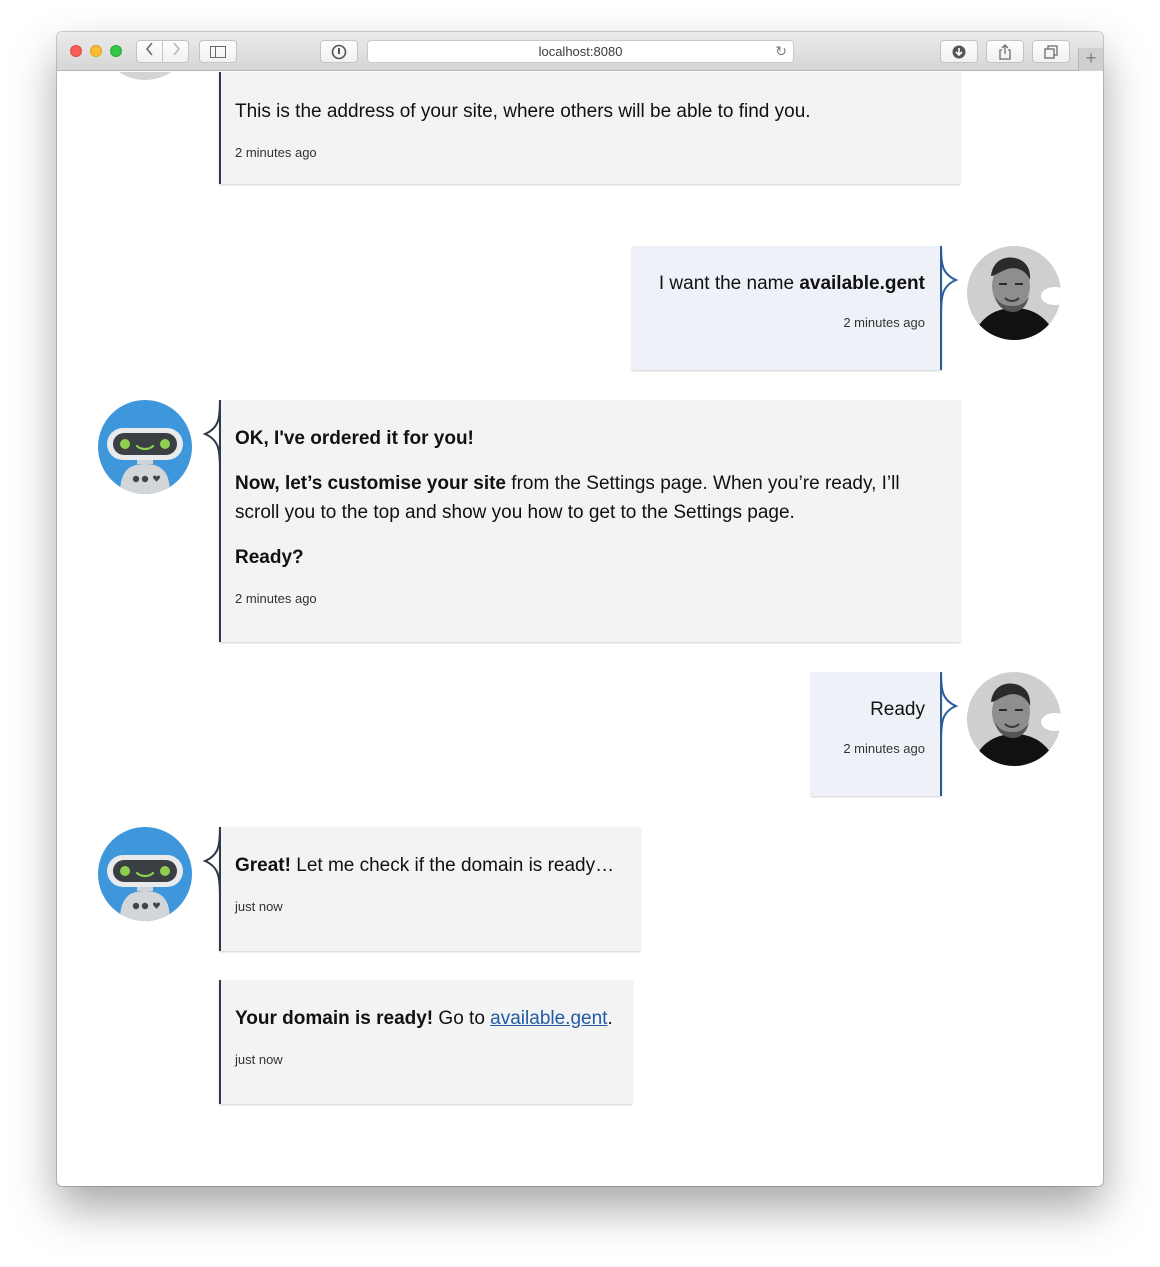  I want to click on close-window-button, so click(76, 51).